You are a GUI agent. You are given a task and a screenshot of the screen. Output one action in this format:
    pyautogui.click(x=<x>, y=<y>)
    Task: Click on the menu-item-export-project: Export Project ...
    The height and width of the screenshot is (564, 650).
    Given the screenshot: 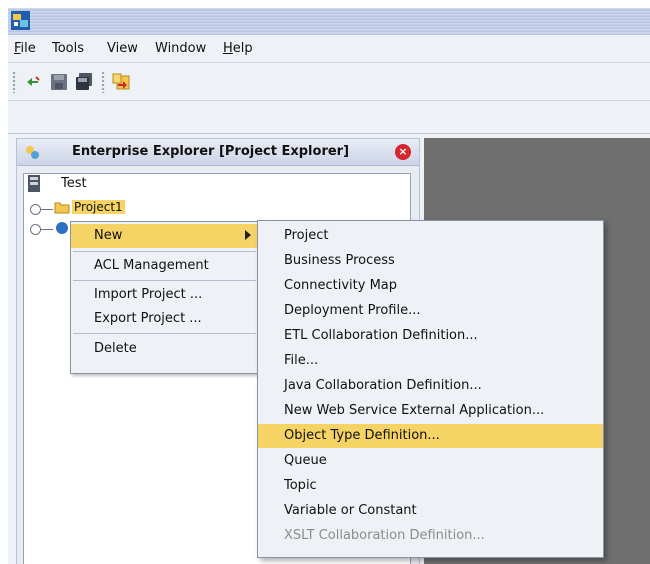 What is the action you would take?
    pyautogui.click(x=164, y=319)
    